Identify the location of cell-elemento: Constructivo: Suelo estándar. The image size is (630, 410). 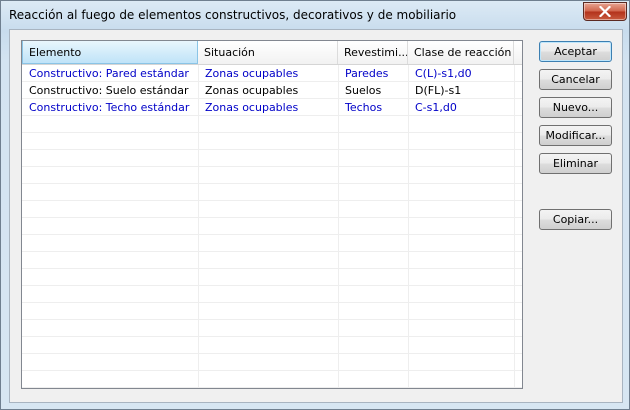
(109, 90).